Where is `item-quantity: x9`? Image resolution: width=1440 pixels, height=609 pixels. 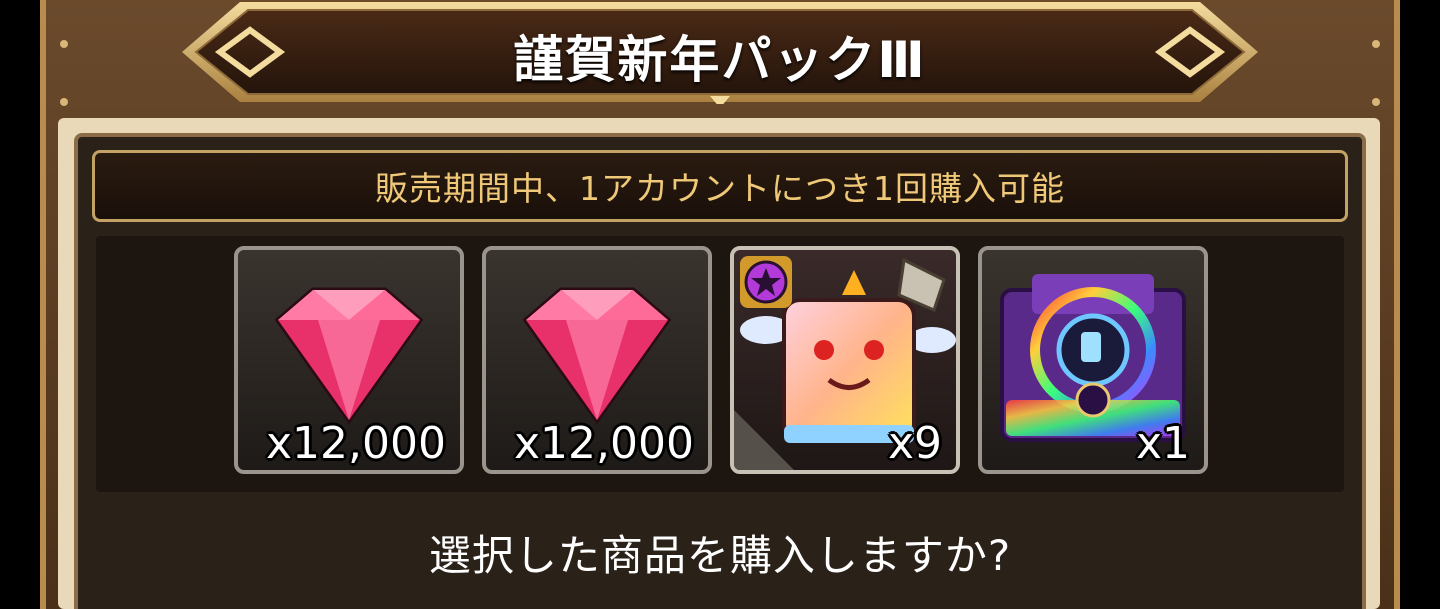
item-quantity: x9 is located at coordinates (914, 443).